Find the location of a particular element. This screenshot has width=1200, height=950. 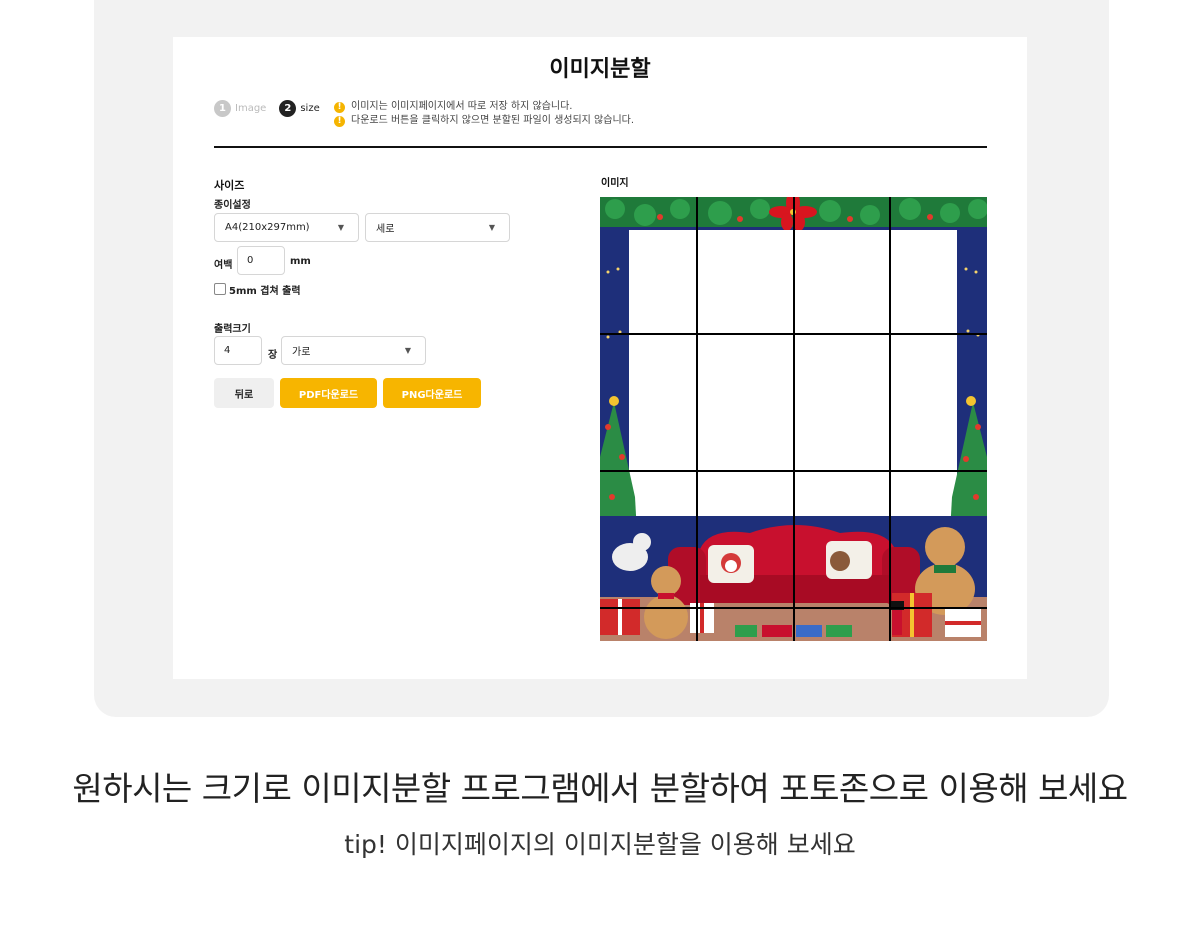

margin-label: 여백 is located at coordinates (223, 265).